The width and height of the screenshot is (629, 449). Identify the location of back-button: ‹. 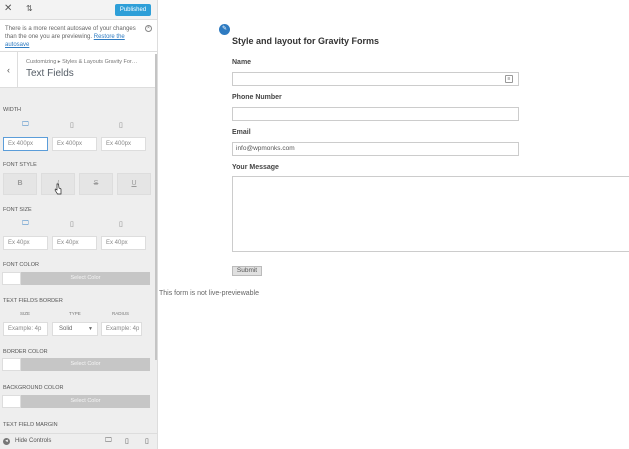
(9, 70).